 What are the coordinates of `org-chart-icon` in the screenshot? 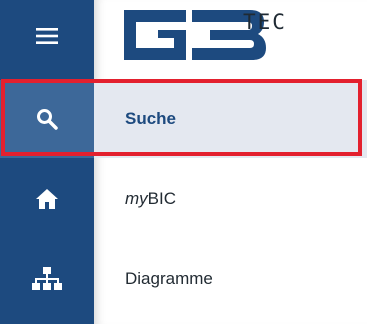 It's located at (47, 278).